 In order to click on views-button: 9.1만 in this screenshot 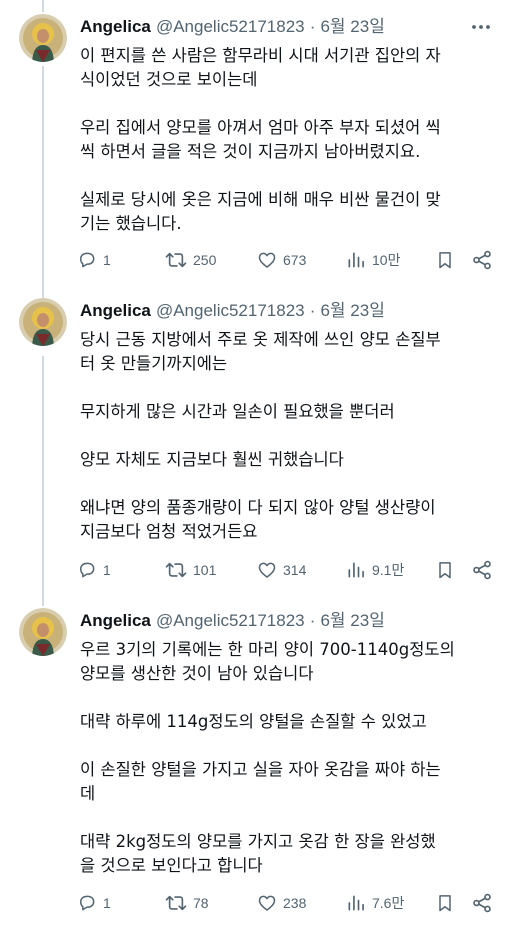, I will do `click(375, 570)`.